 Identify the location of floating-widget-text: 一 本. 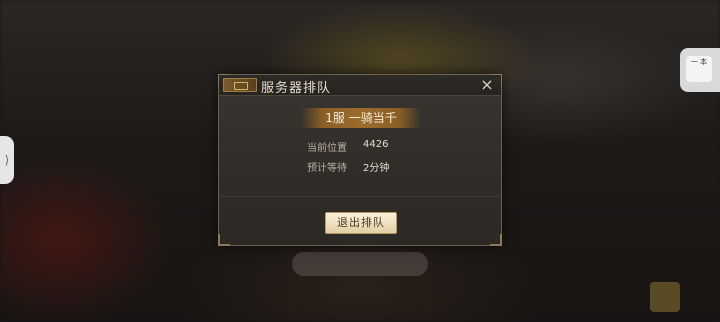
(699, 62).